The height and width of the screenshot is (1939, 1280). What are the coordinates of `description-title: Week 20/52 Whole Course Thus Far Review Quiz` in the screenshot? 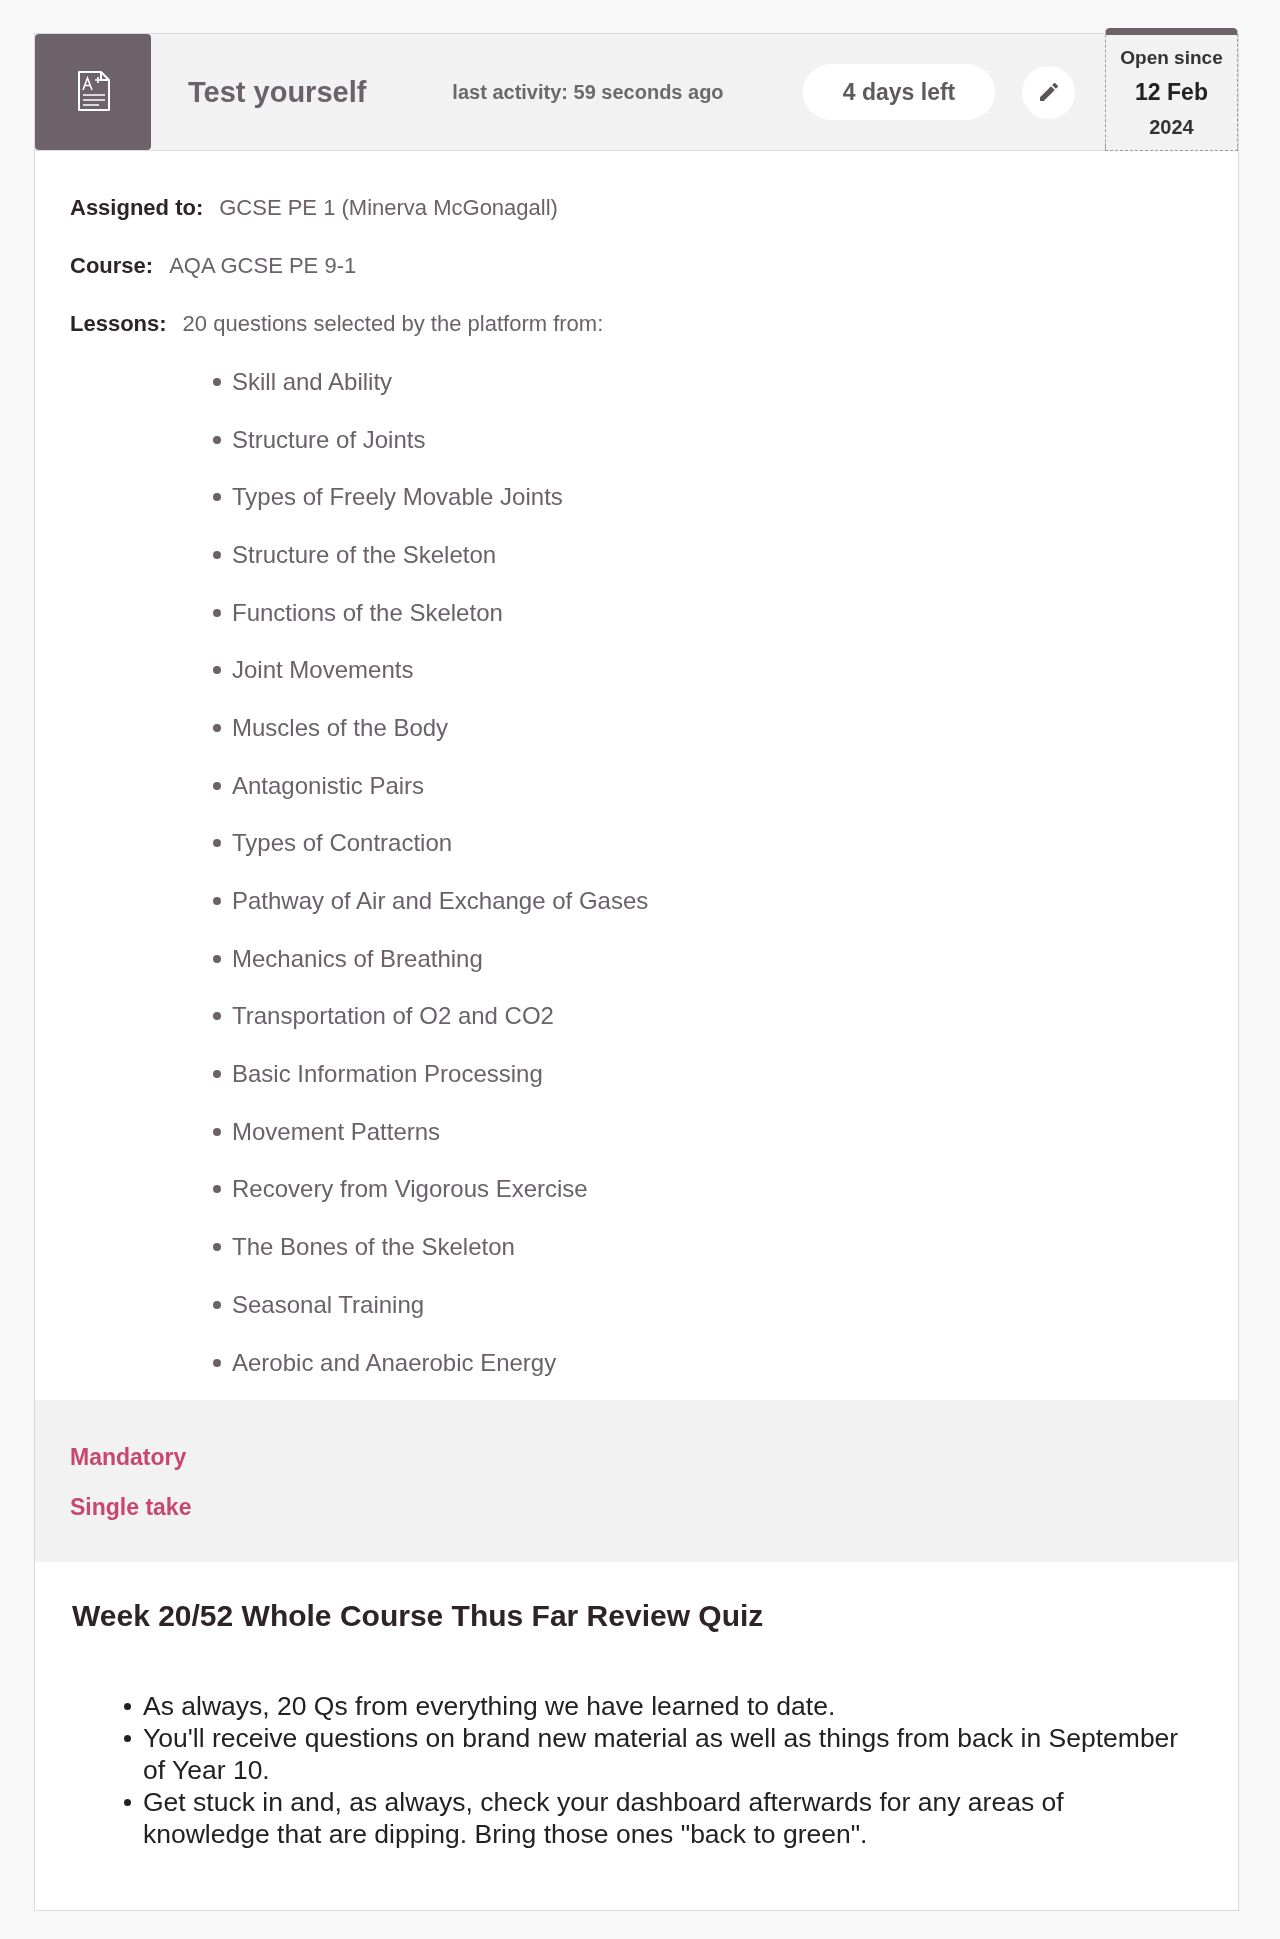 It's located at (418, 1616).